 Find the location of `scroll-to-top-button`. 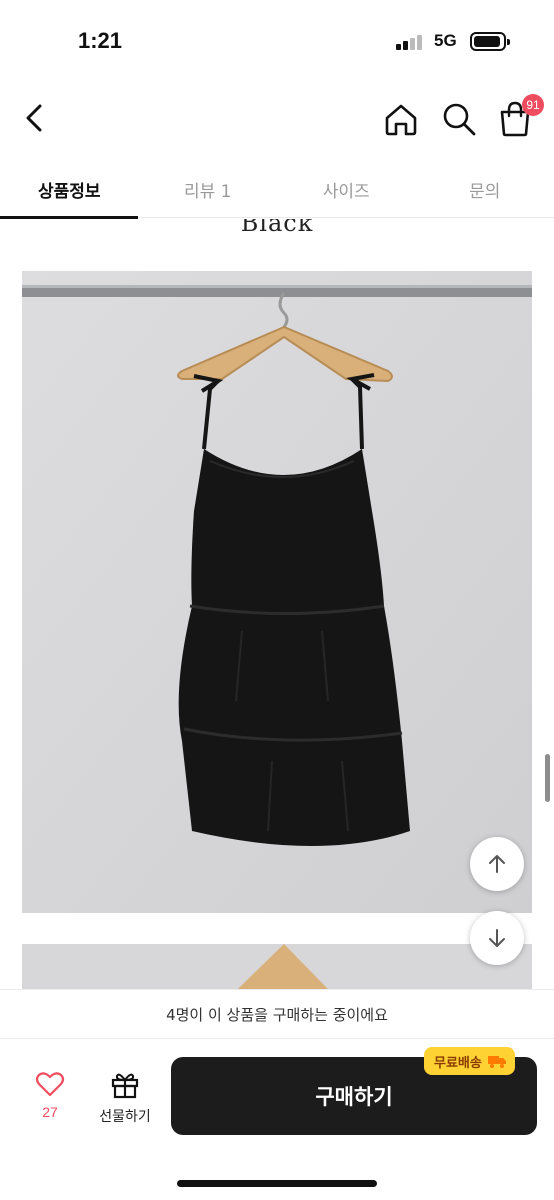

scroll-to-top-button is located at coordinates (497, 864).